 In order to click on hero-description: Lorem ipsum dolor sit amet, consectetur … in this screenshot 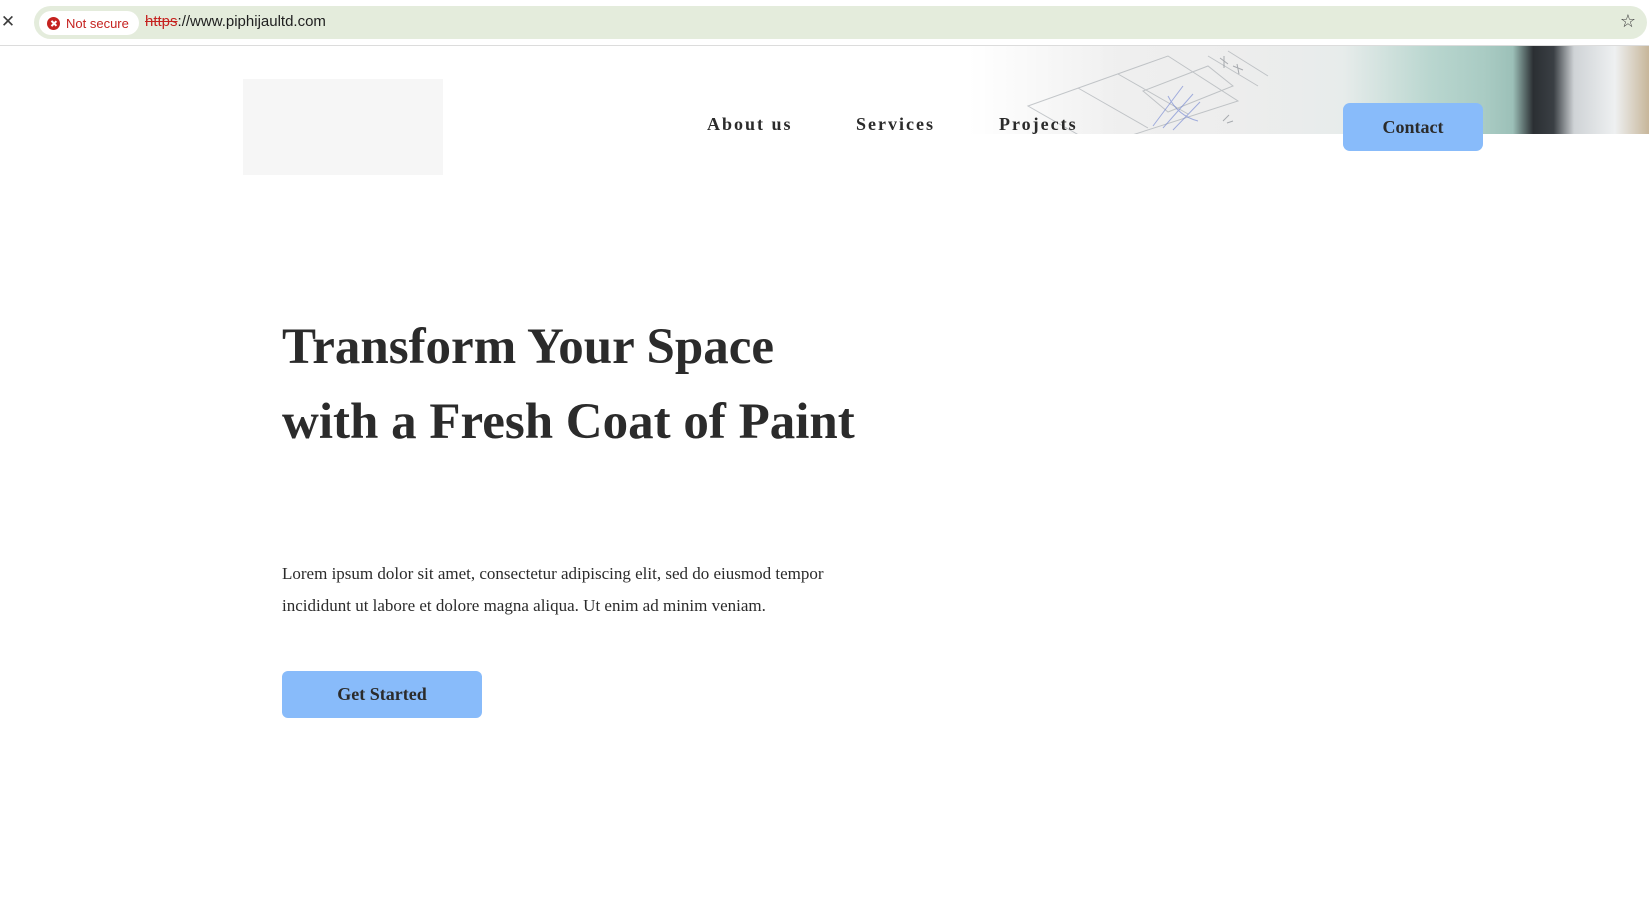, I will do `click(553, 589)`.